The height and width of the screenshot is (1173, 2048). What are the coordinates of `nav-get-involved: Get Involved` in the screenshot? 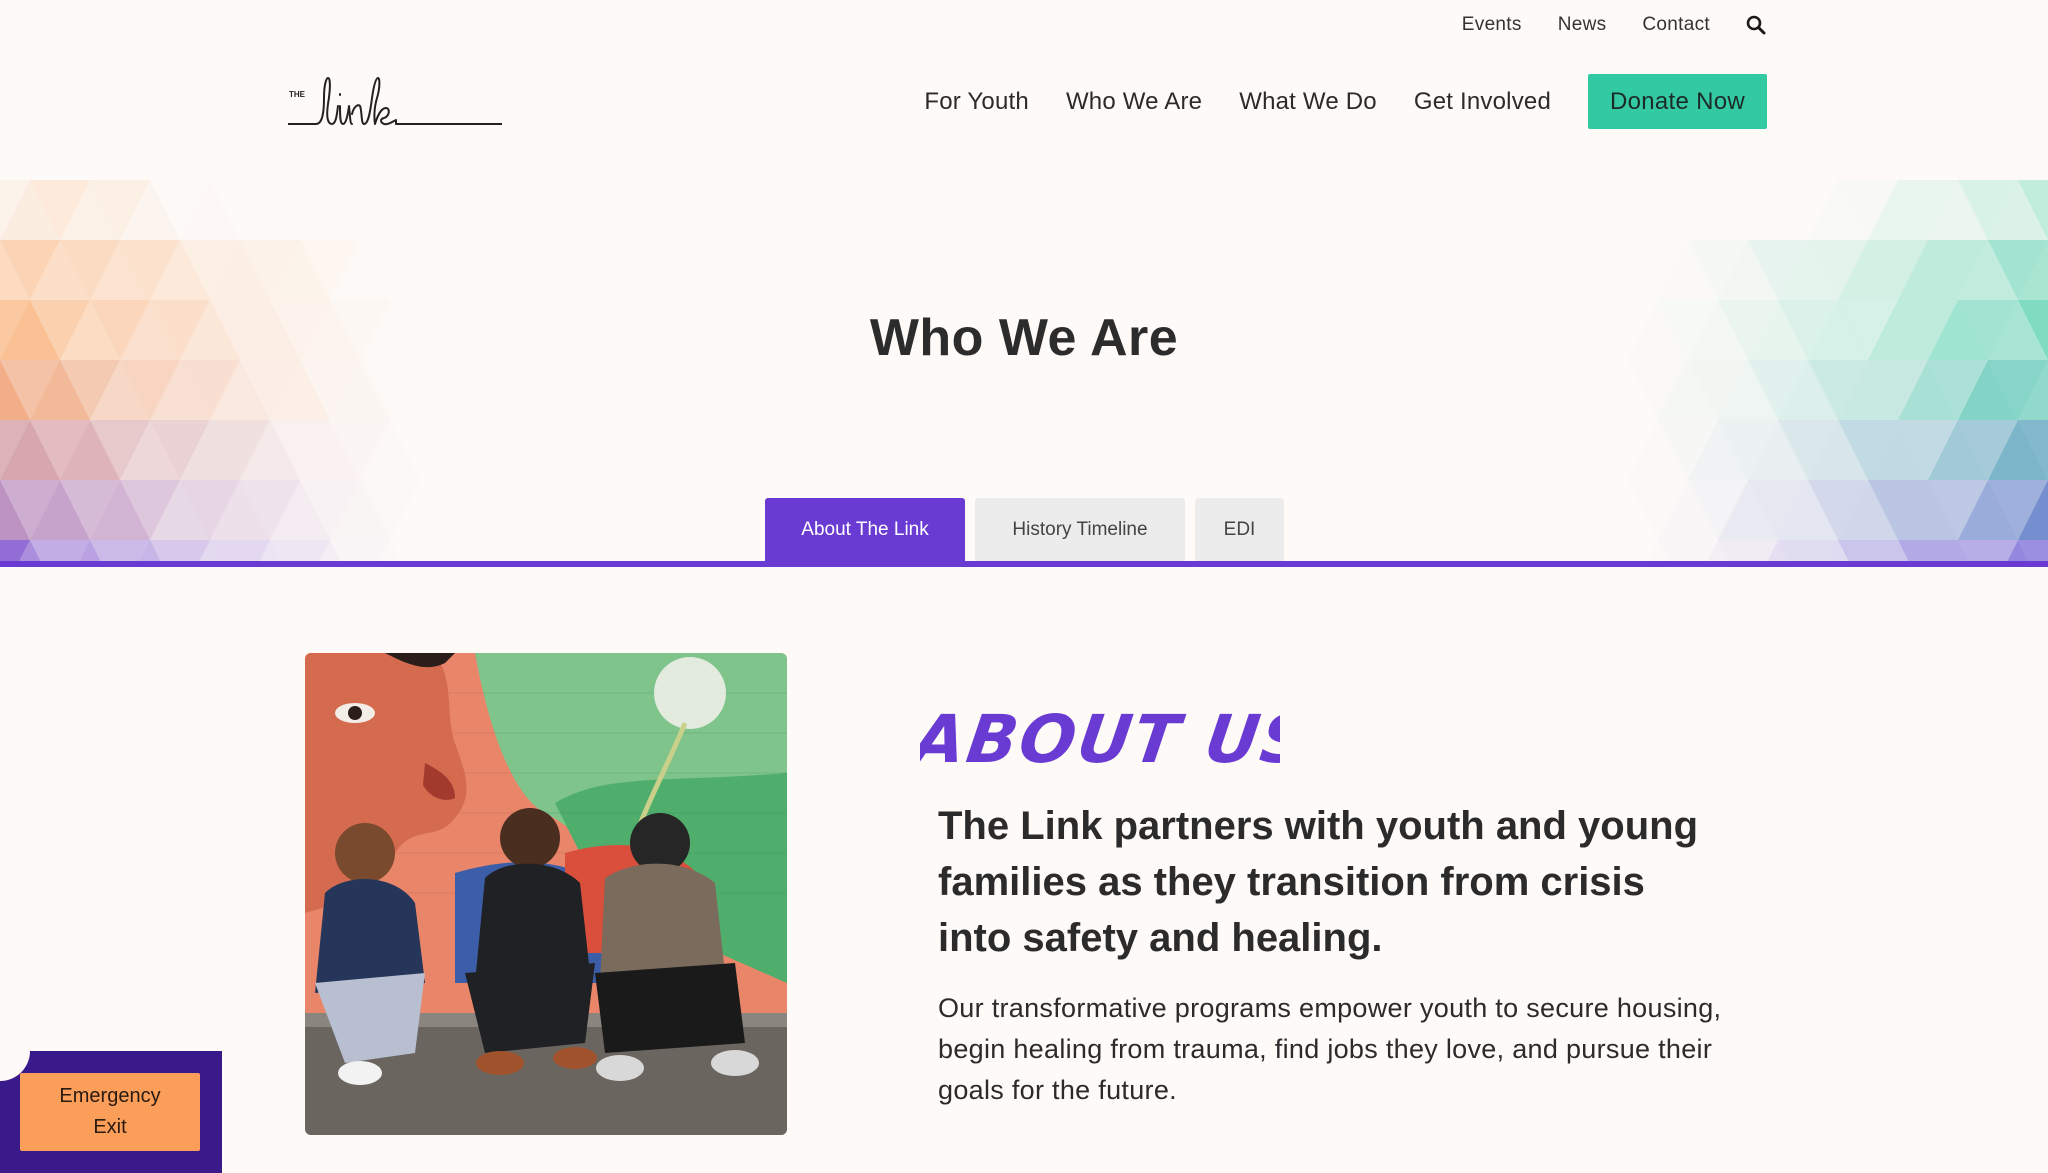 It's located at (1482, 102).